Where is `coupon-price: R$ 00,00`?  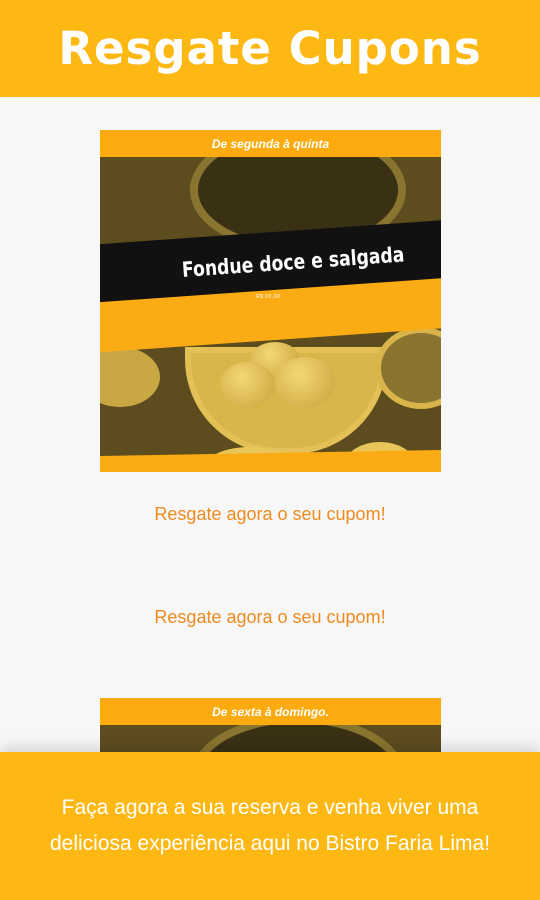 coupon-price: R$ 00,00 is located at coordinates (268, 297).